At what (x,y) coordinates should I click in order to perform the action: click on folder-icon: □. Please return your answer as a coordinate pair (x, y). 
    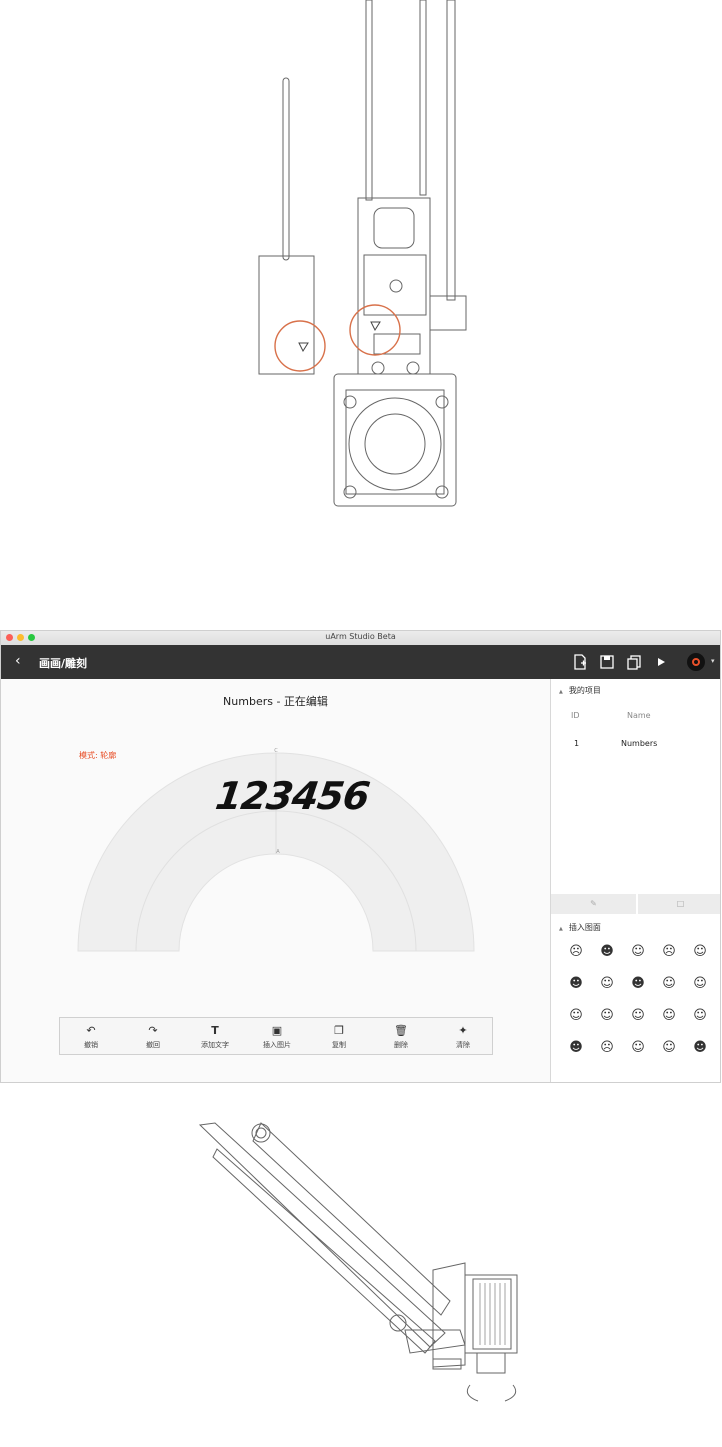
    Looking at the image, I should click on (680, 903).